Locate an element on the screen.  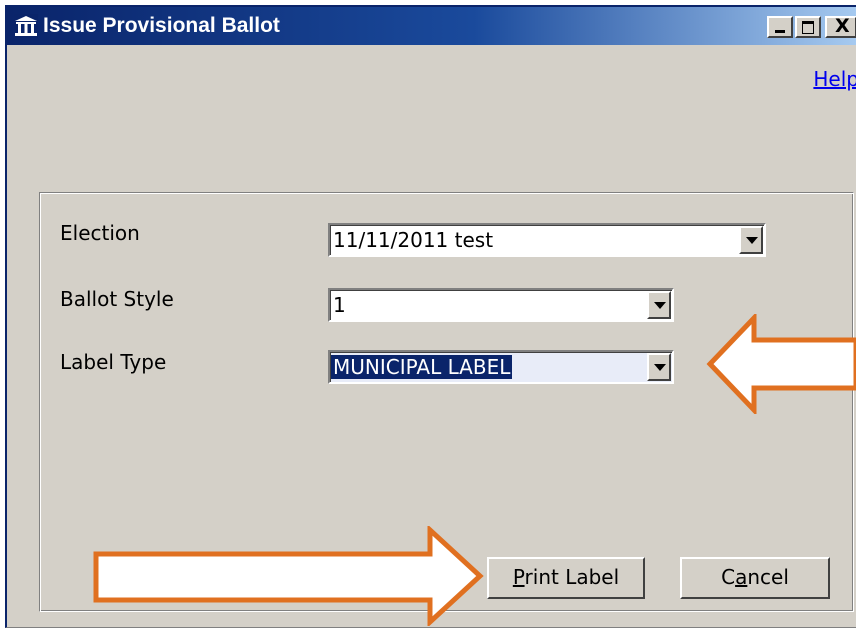
cancel-button: Cancel is located at coordinates (755, 578).